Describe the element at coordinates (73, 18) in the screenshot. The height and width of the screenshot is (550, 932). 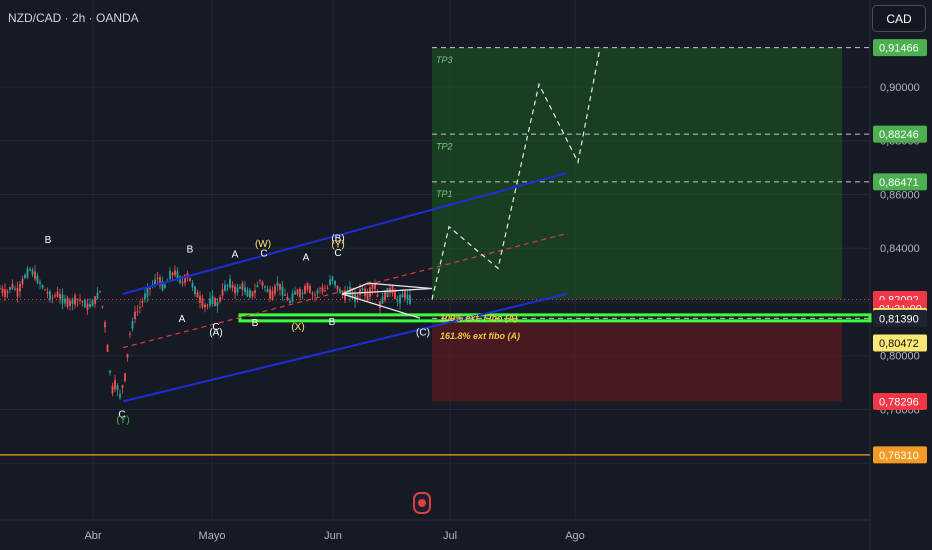
I see `symbol-title: NZD/CAD · 2h · OANDA` at that location.